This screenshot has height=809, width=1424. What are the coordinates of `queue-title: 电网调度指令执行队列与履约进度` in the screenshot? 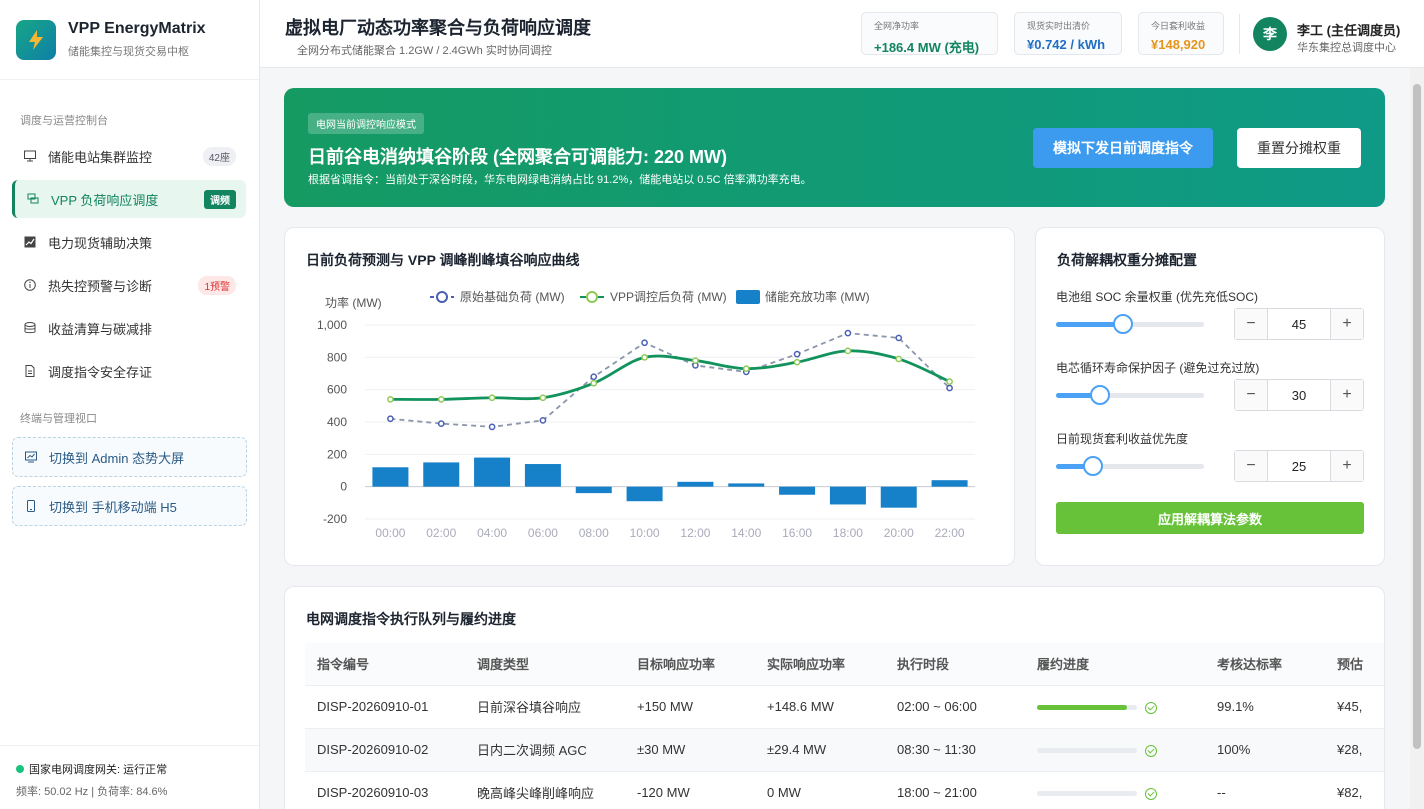 It's located at (411, 619).